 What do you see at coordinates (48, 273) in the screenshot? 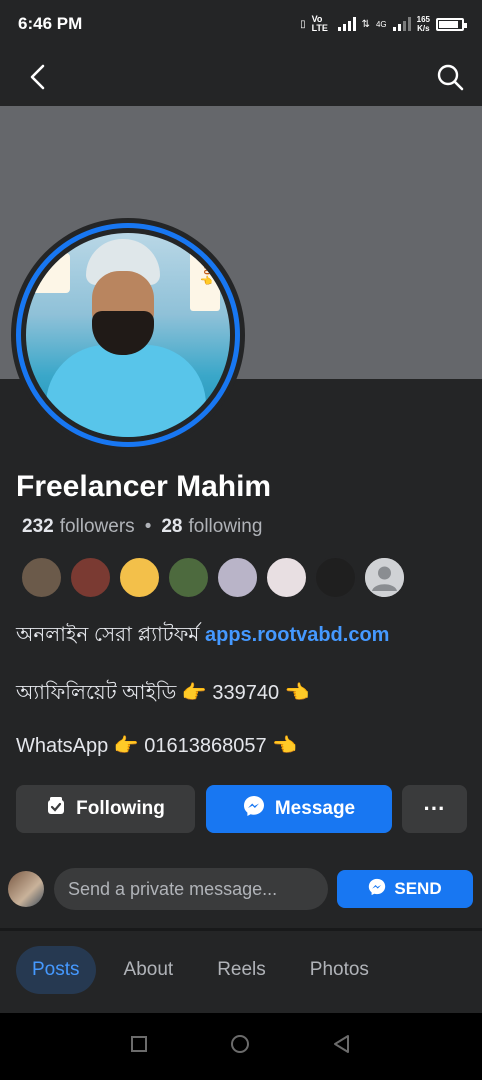
I see `avatar-sign-left: ader` at bounding box center [48, 273].